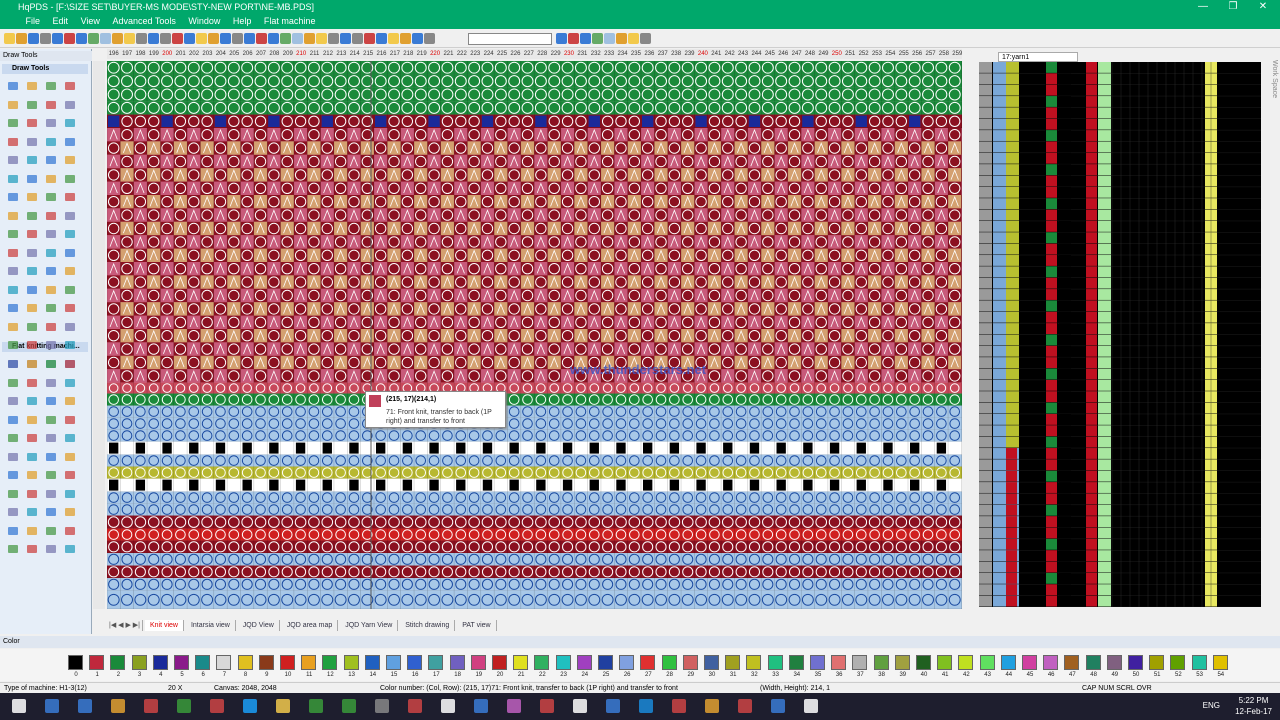 The image size is (1280, 720). Describe the element at coordinates (510, 39) in the screenshot. I see `toolbar-combo` at that location.